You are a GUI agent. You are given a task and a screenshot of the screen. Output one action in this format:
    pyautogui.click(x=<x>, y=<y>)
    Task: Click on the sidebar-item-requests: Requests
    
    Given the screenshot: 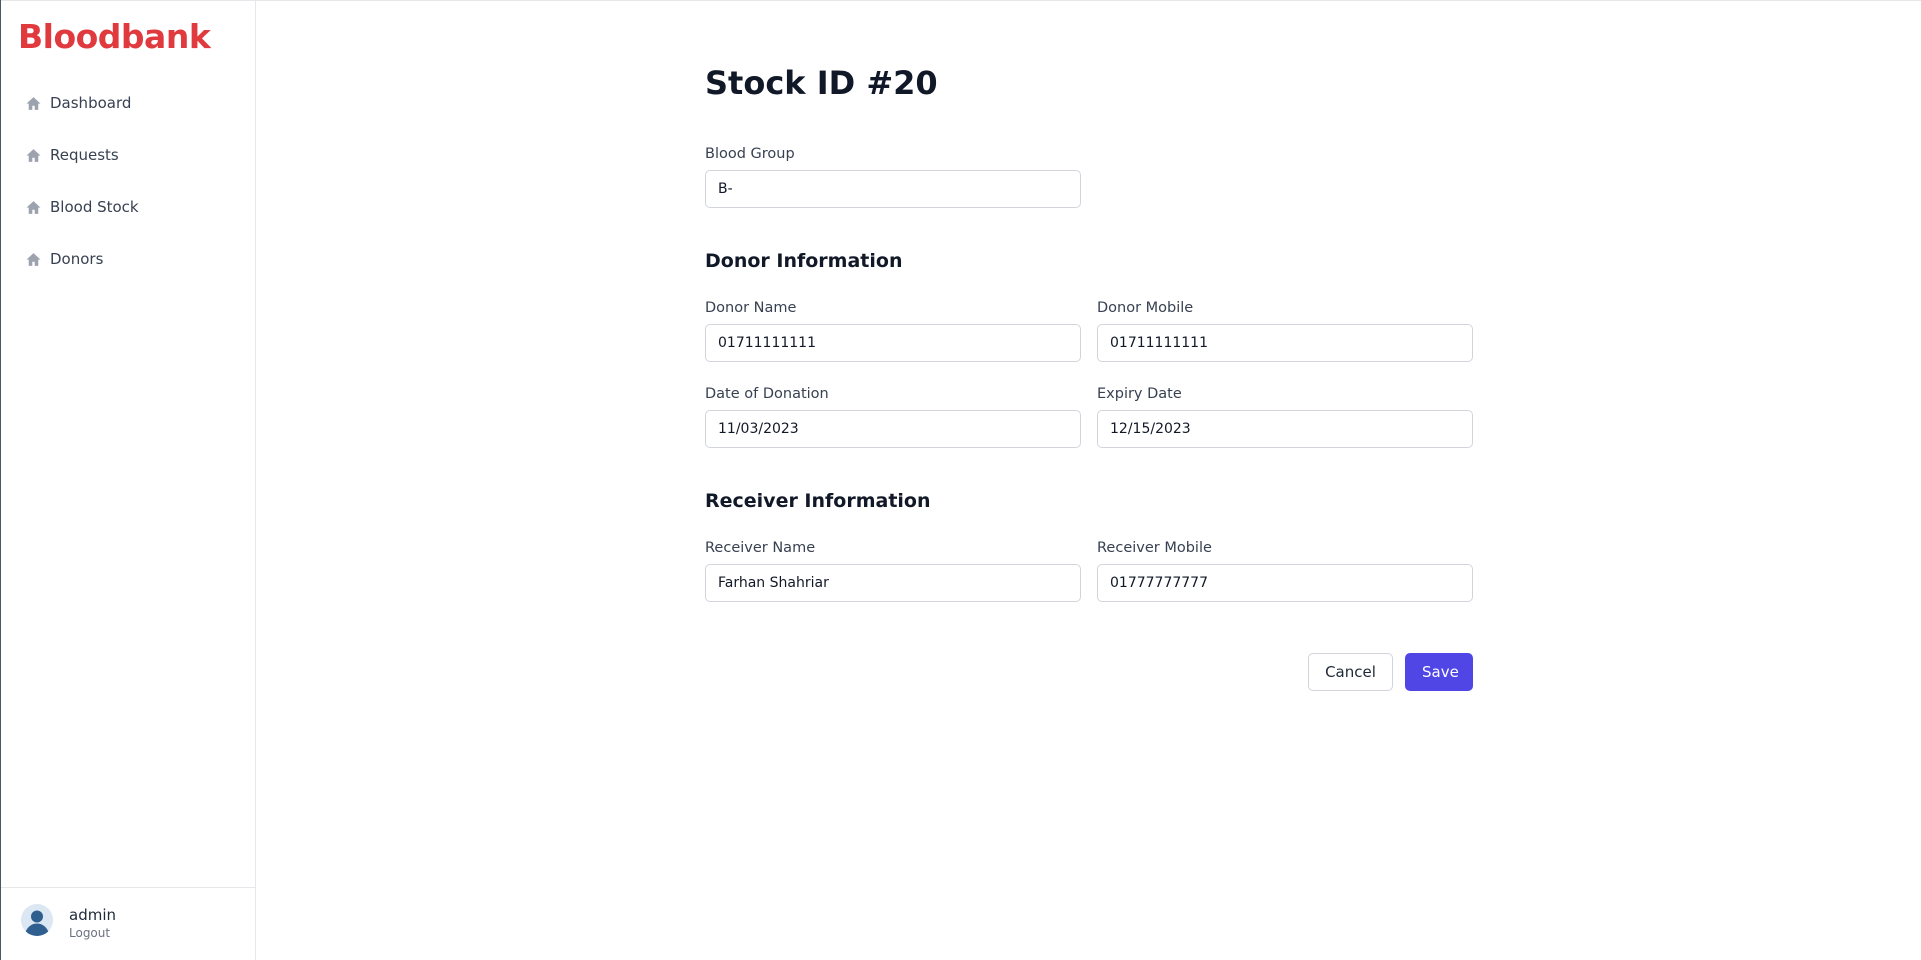 What is the action you would take?
    pyautogui.click(x=128, y=155)
    